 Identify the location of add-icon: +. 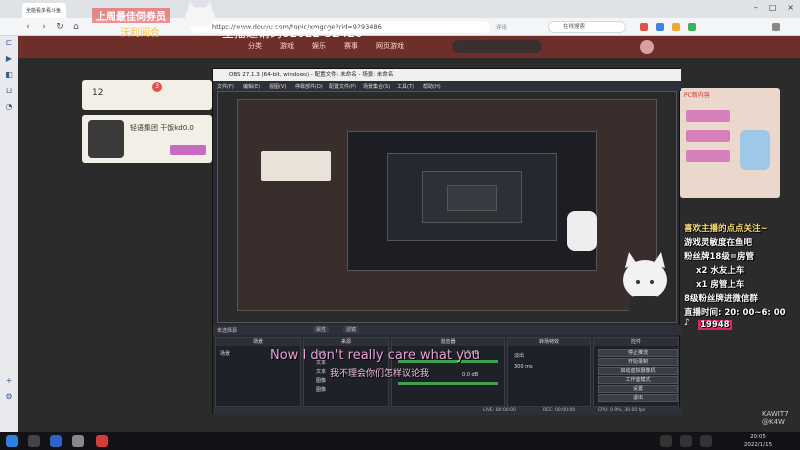
(9, 381).